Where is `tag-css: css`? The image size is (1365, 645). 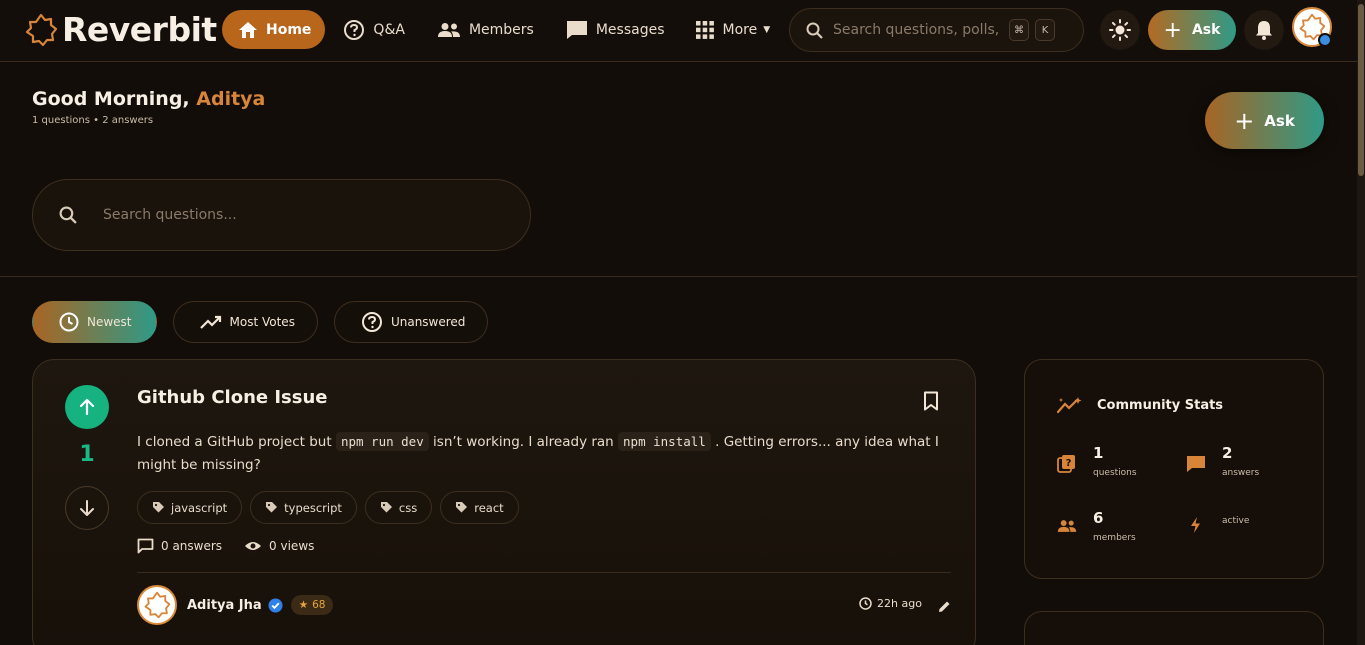
tag-css: css is located at coordinates (398, 507).